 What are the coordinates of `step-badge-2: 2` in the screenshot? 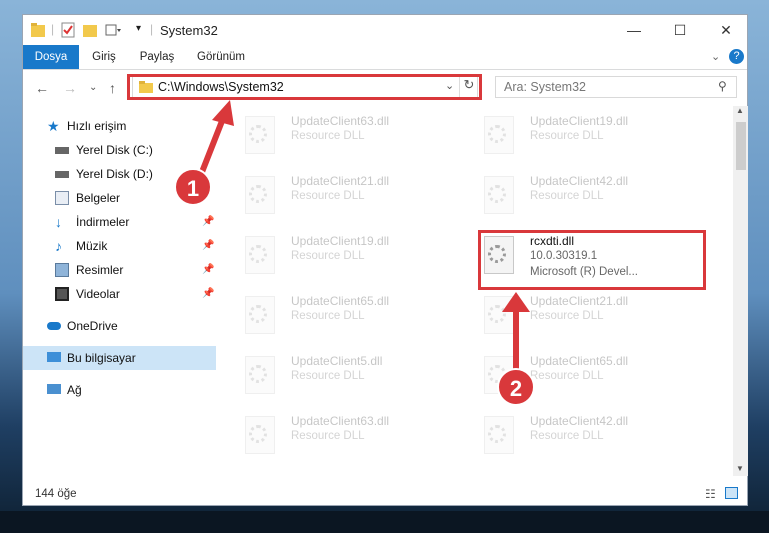 It's located at (516, 387).